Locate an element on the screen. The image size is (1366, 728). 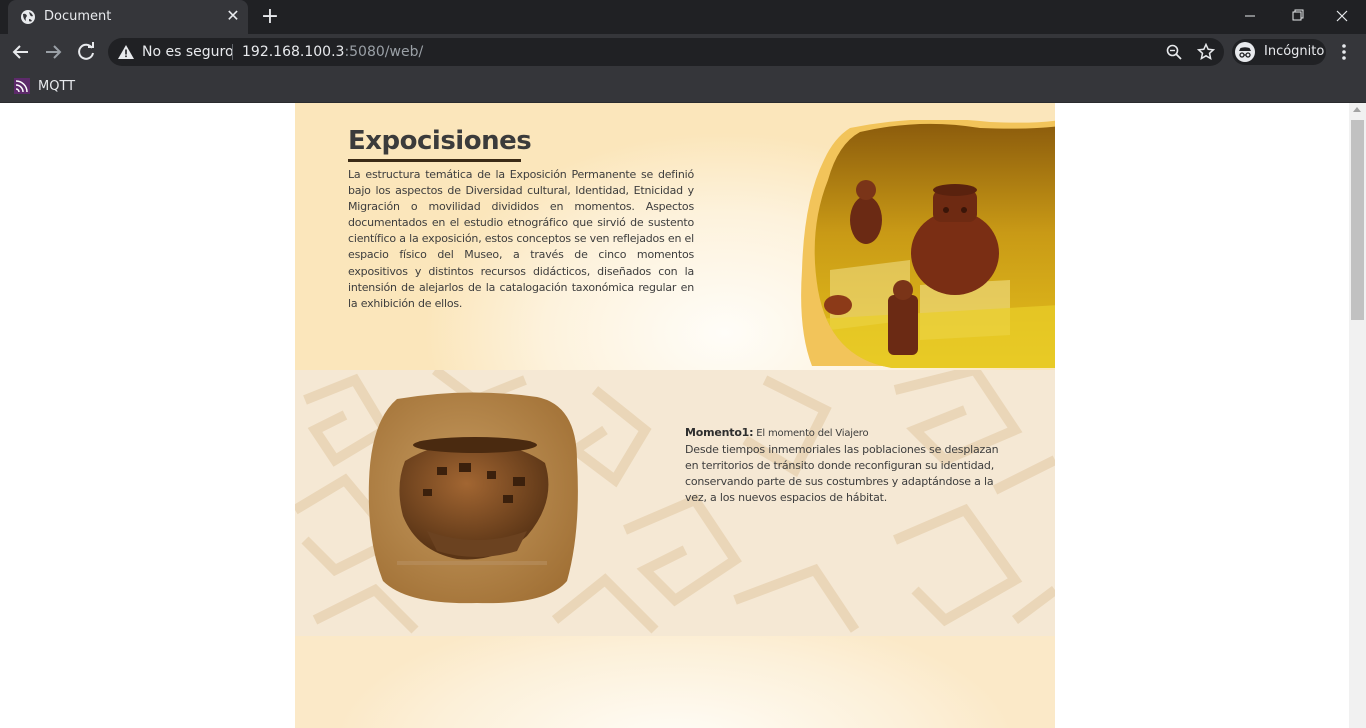
address-separator is located at coordinates (232, 52).